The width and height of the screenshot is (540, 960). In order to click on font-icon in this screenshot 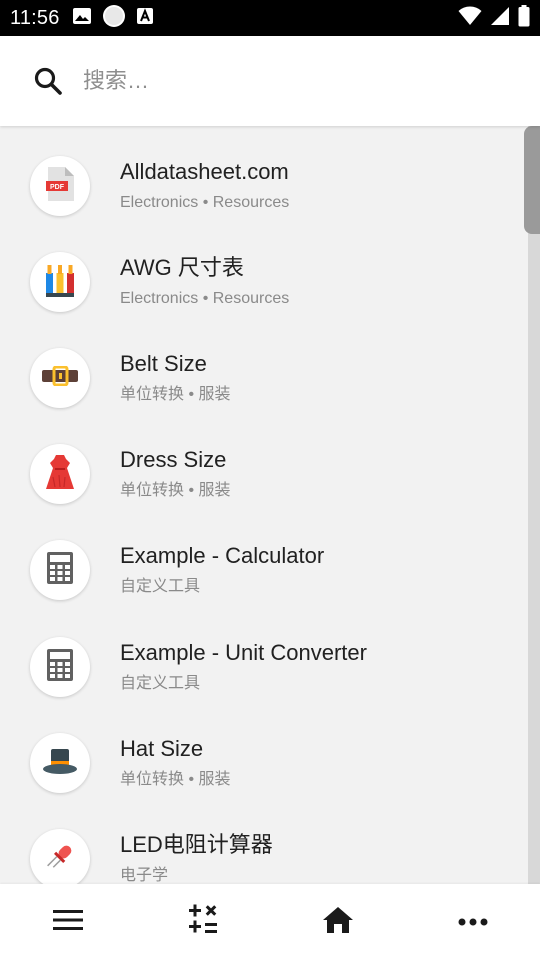, I will do `click(145, 18)`.